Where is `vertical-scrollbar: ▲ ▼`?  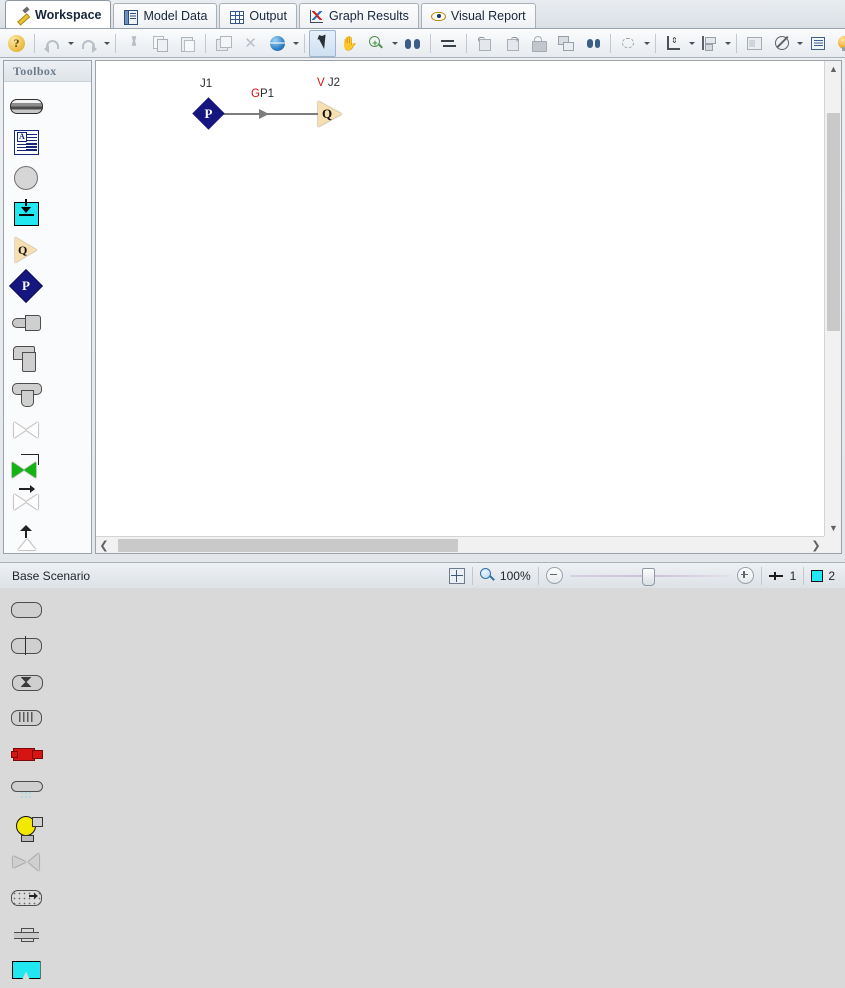
vertical-scrollbar: ▲ ▼ is located at coordinates (832, 298).